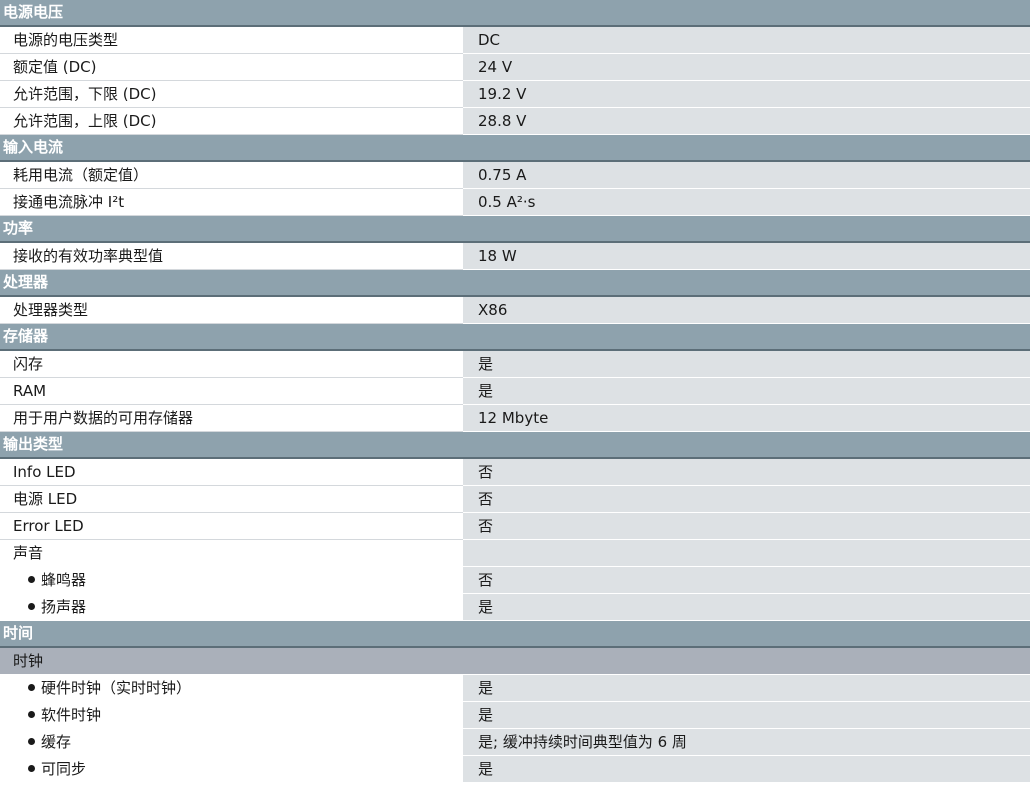  I want to click on row-label: 硬件时钟（实时时钟）, so click(231, 688).